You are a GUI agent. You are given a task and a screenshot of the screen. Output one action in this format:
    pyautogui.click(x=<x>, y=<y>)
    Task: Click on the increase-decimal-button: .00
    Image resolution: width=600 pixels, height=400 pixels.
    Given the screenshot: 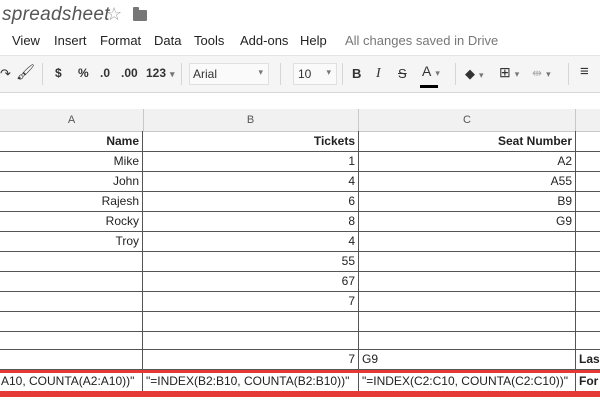 What is the action you would take?
    pyautogui.click(x=129, y=73)
    